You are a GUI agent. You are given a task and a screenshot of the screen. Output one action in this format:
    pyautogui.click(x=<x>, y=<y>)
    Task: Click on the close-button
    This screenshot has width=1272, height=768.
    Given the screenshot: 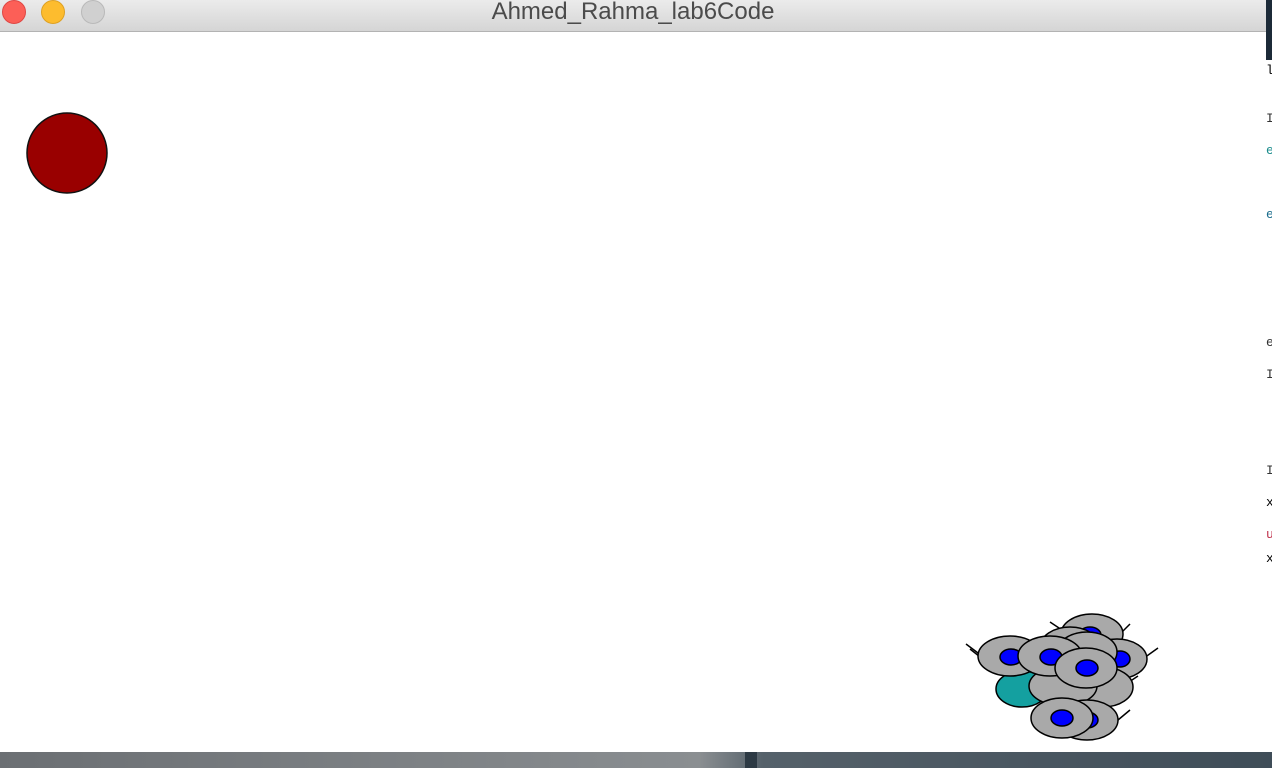 What is the action you would take?
    pyautogui.click(x=14, y=12)
    